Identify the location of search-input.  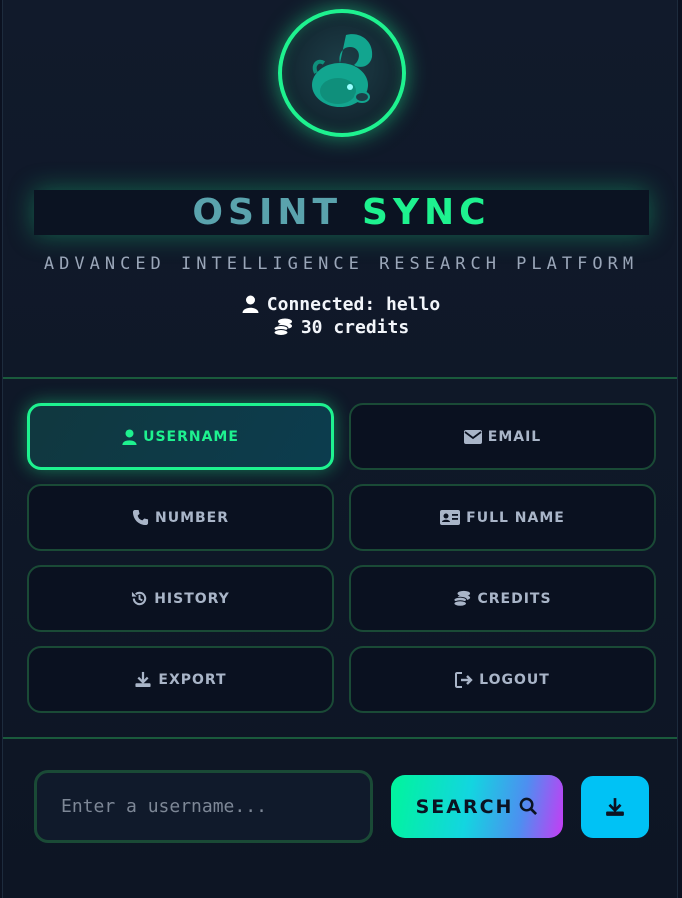
(203, 806).